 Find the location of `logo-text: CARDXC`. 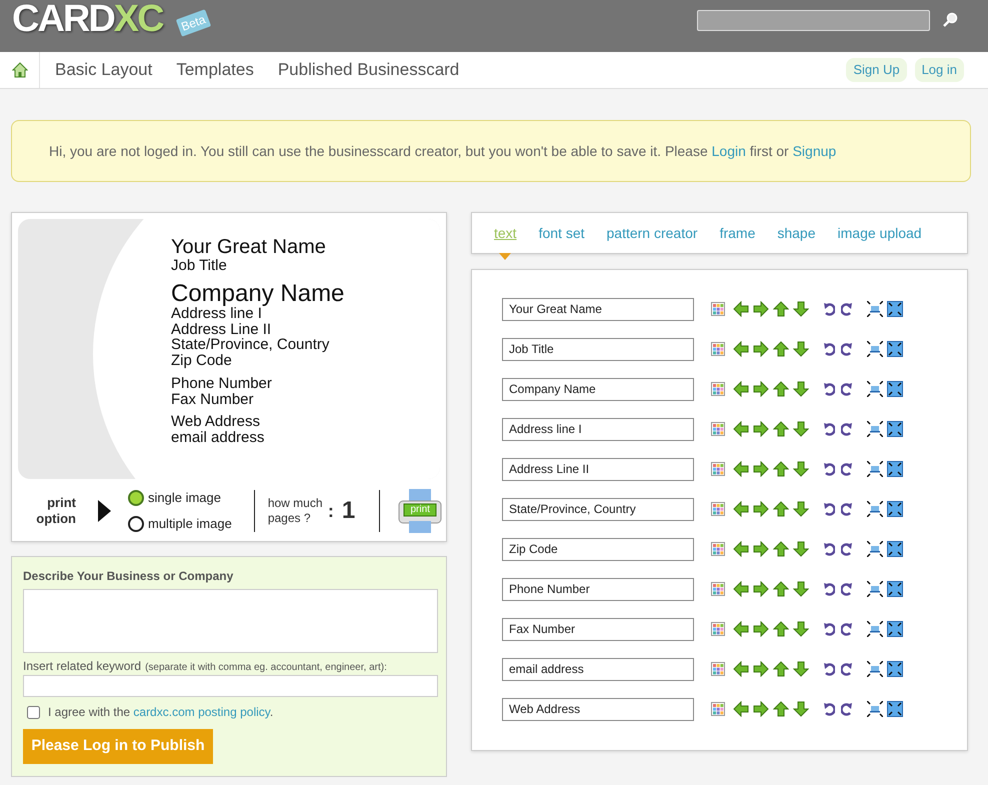

logo-text: CARDXC is located at coordinates (87, 20).